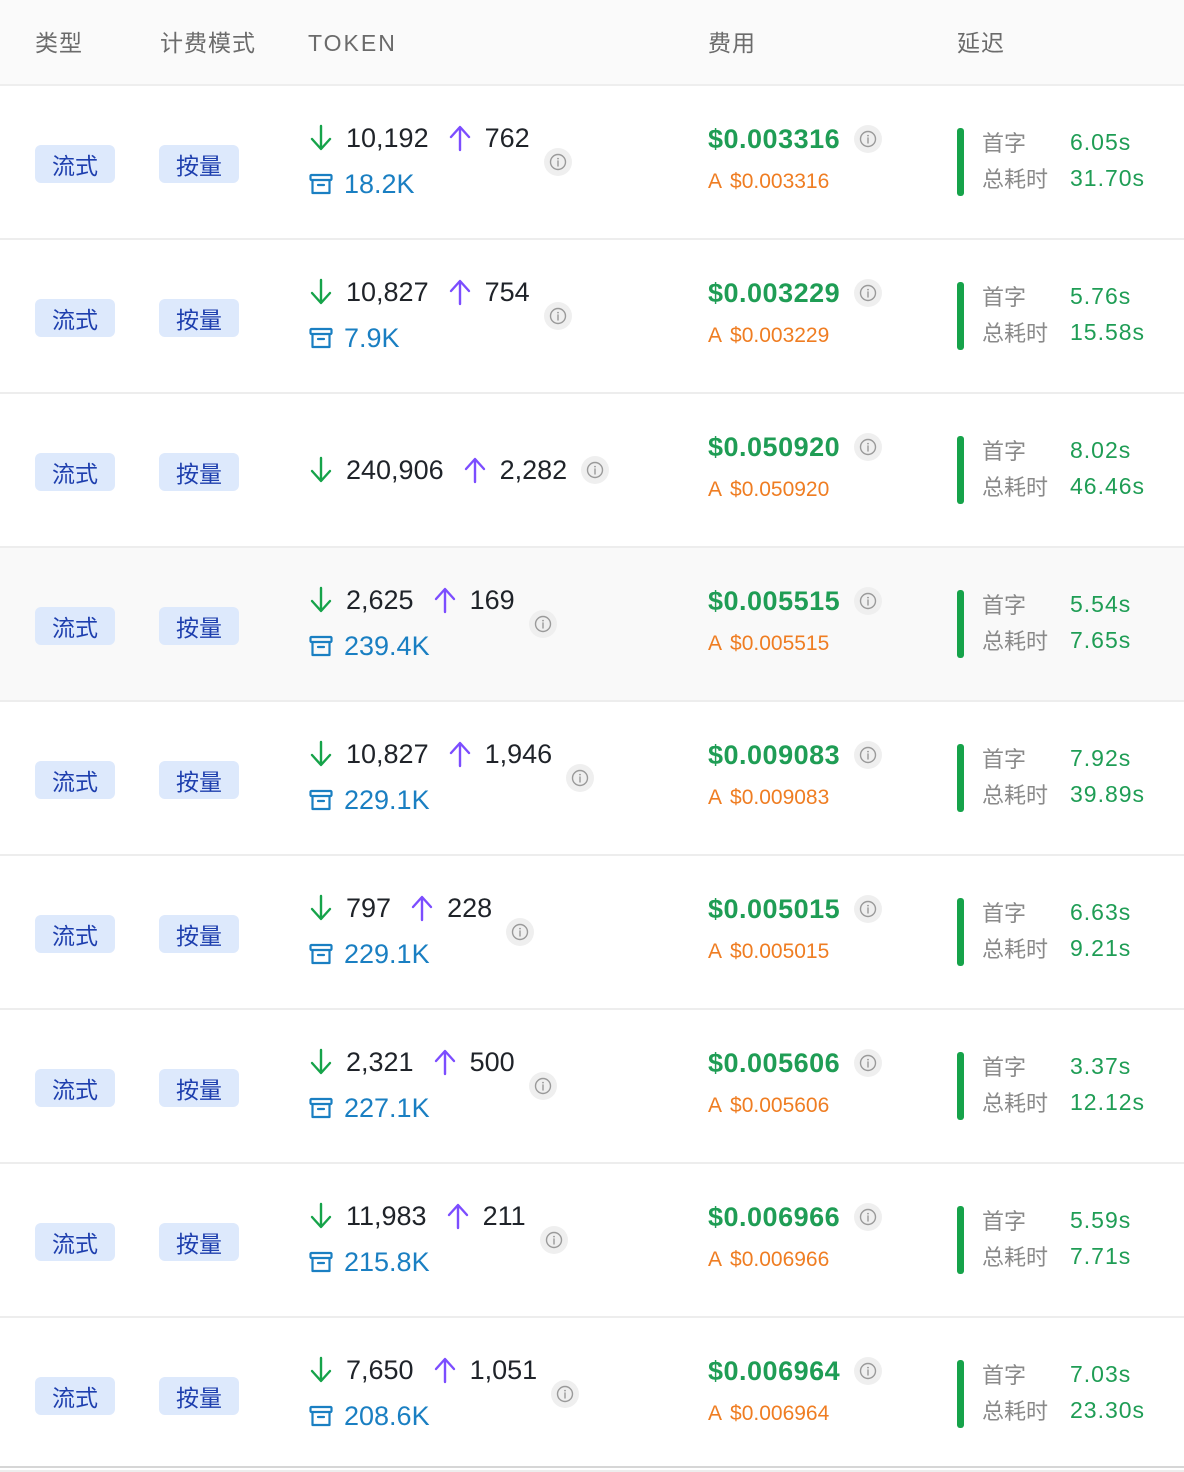 This screenshot has width=1184, height=1472. I want to click on latency-first-value: 6.05s, so click(1101, 141).